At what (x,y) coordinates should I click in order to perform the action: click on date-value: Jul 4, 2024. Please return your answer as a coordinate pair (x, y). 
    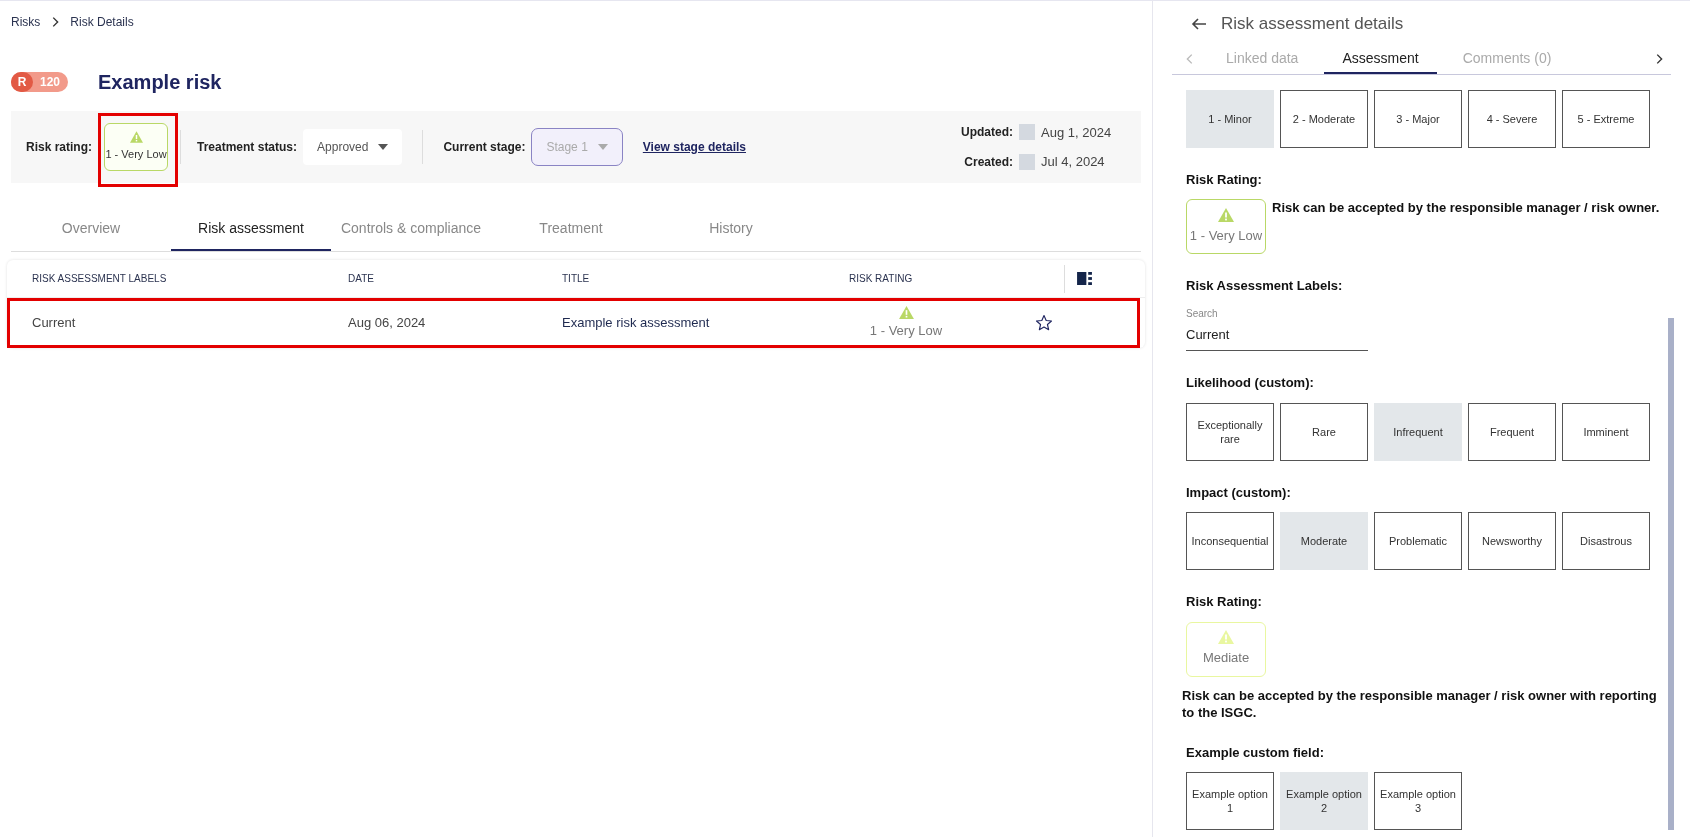
    Looking at the image, I should click on (1073, 162).